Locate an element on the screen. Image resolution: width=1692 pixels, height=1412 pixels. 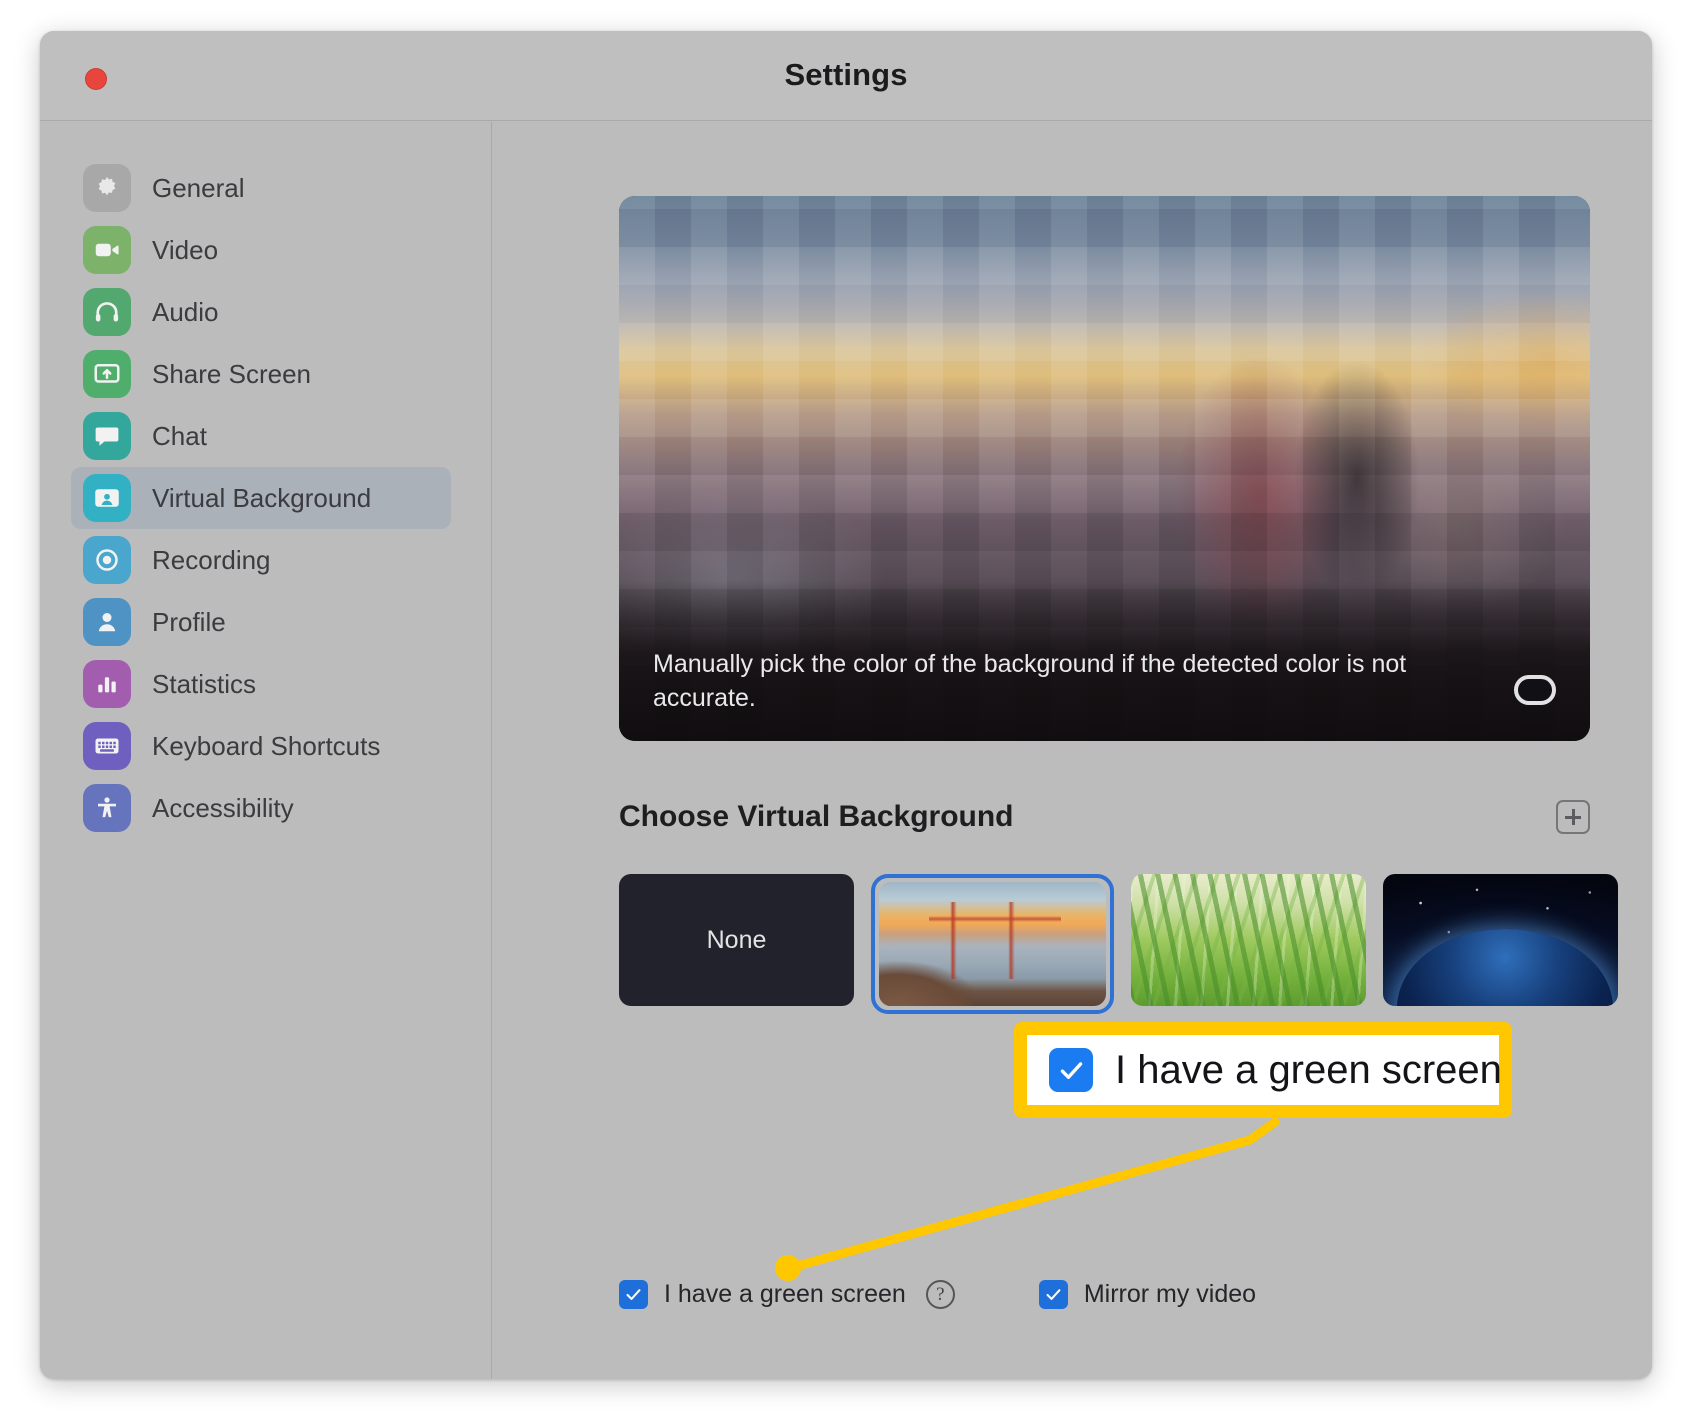
sidebar-item-label: Chat is located at coordinates (179, 435).